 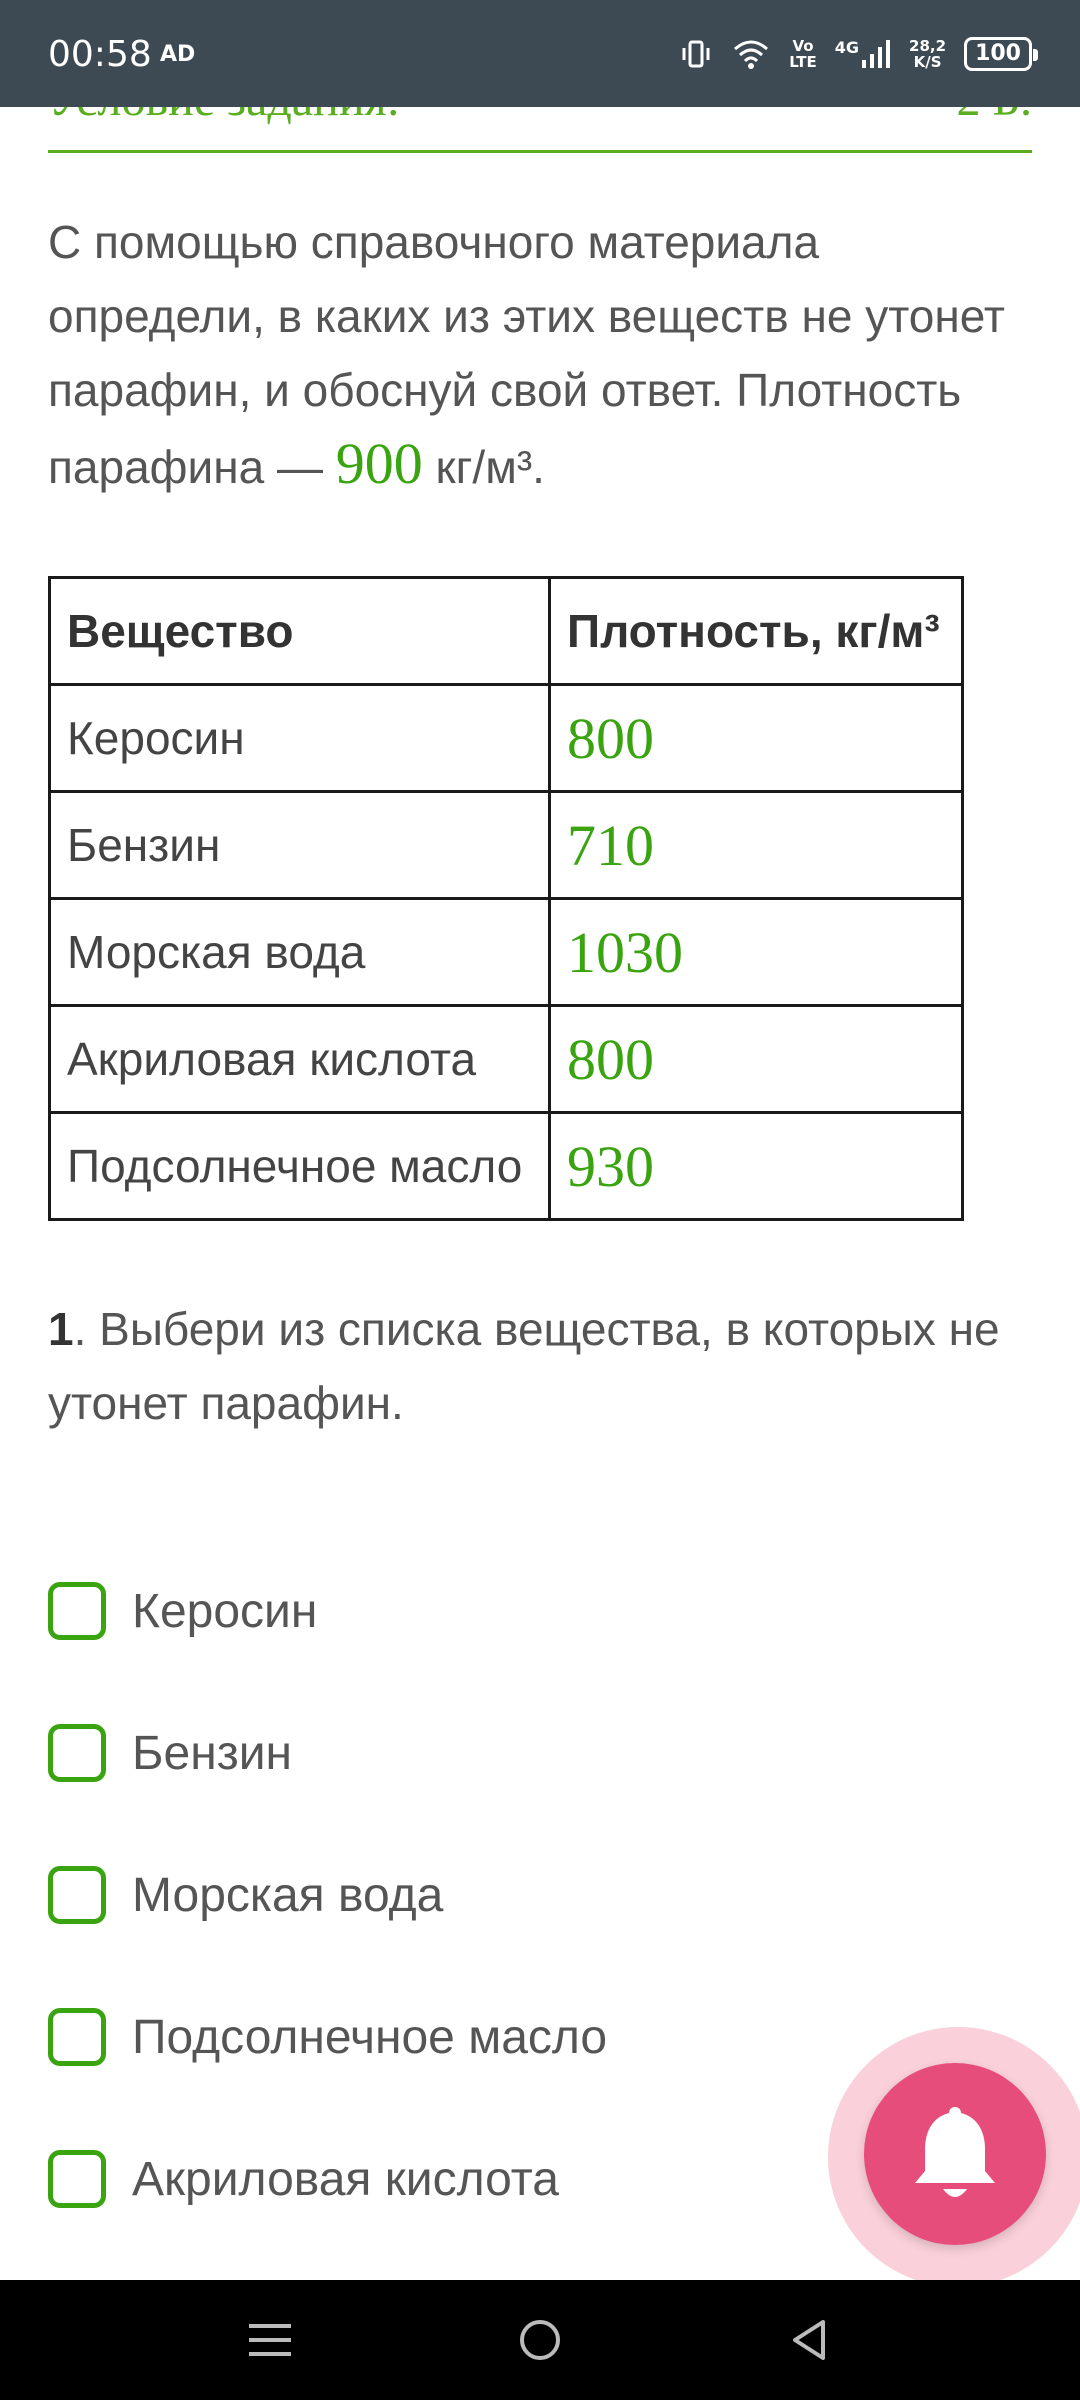 What do you see at coordinates (299, 1059) in the screenshot?
I see `substance-cell: Акриловая кислота` at bounding box center [299, 1059].